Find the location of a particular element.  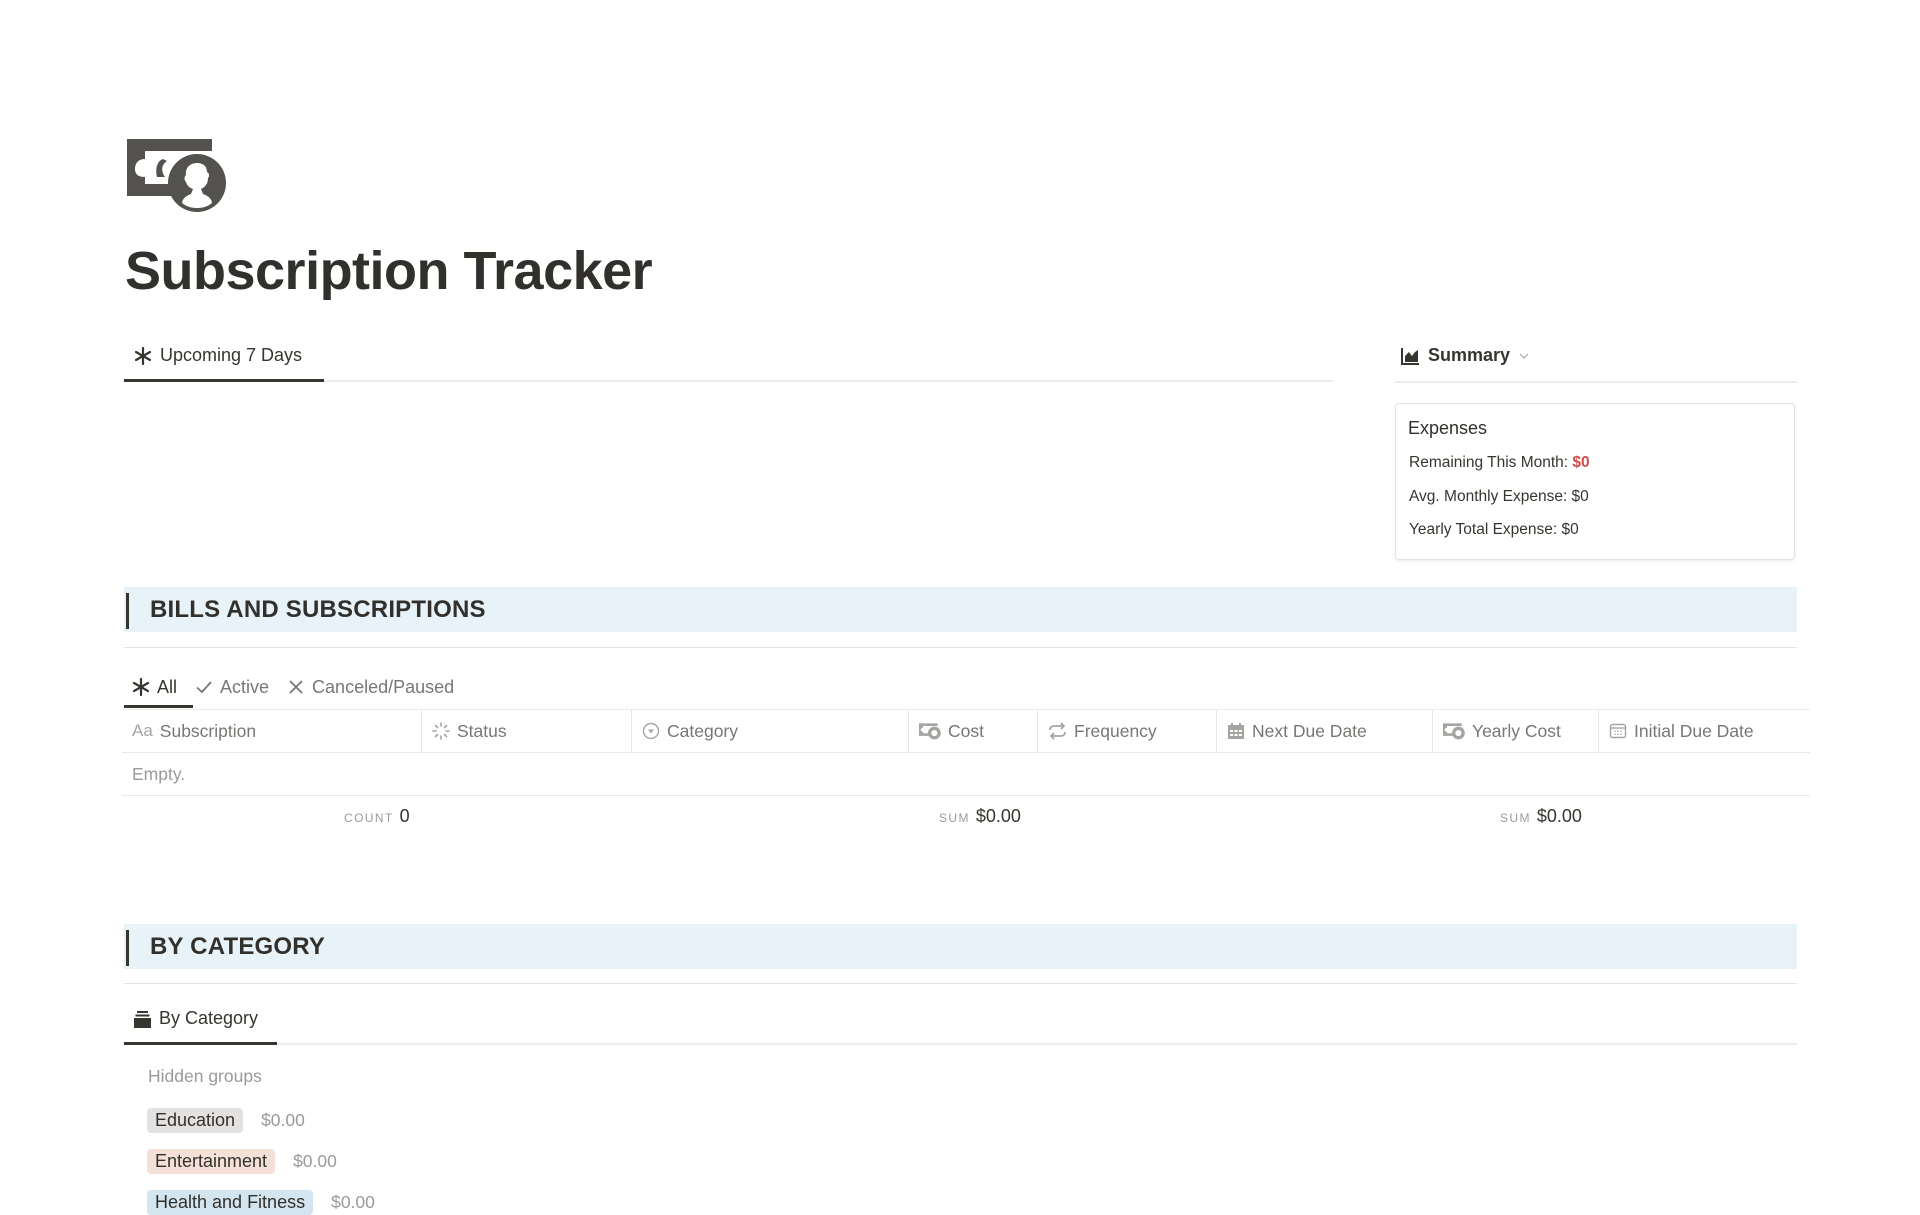

tab-upcoming-7-days: Upcoming 7 Days is located at coordinates (218, 355).